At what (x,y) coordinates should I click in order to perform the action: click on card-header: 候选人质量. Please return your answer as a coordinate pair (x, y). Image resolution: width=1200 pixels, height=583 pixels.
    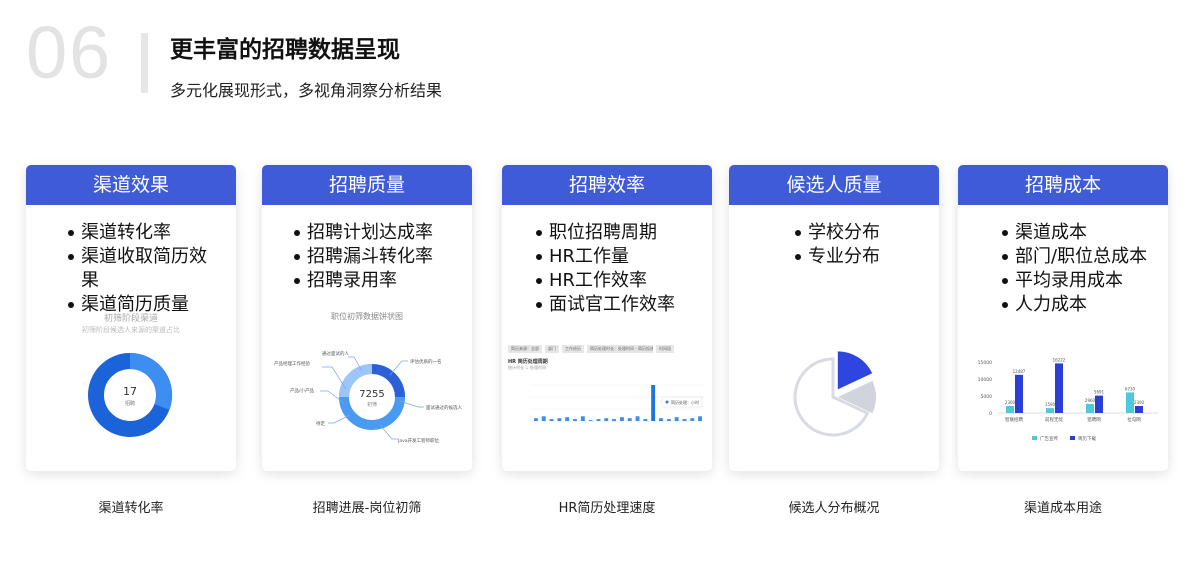
    Looking at the image, I should click on (834, 185).